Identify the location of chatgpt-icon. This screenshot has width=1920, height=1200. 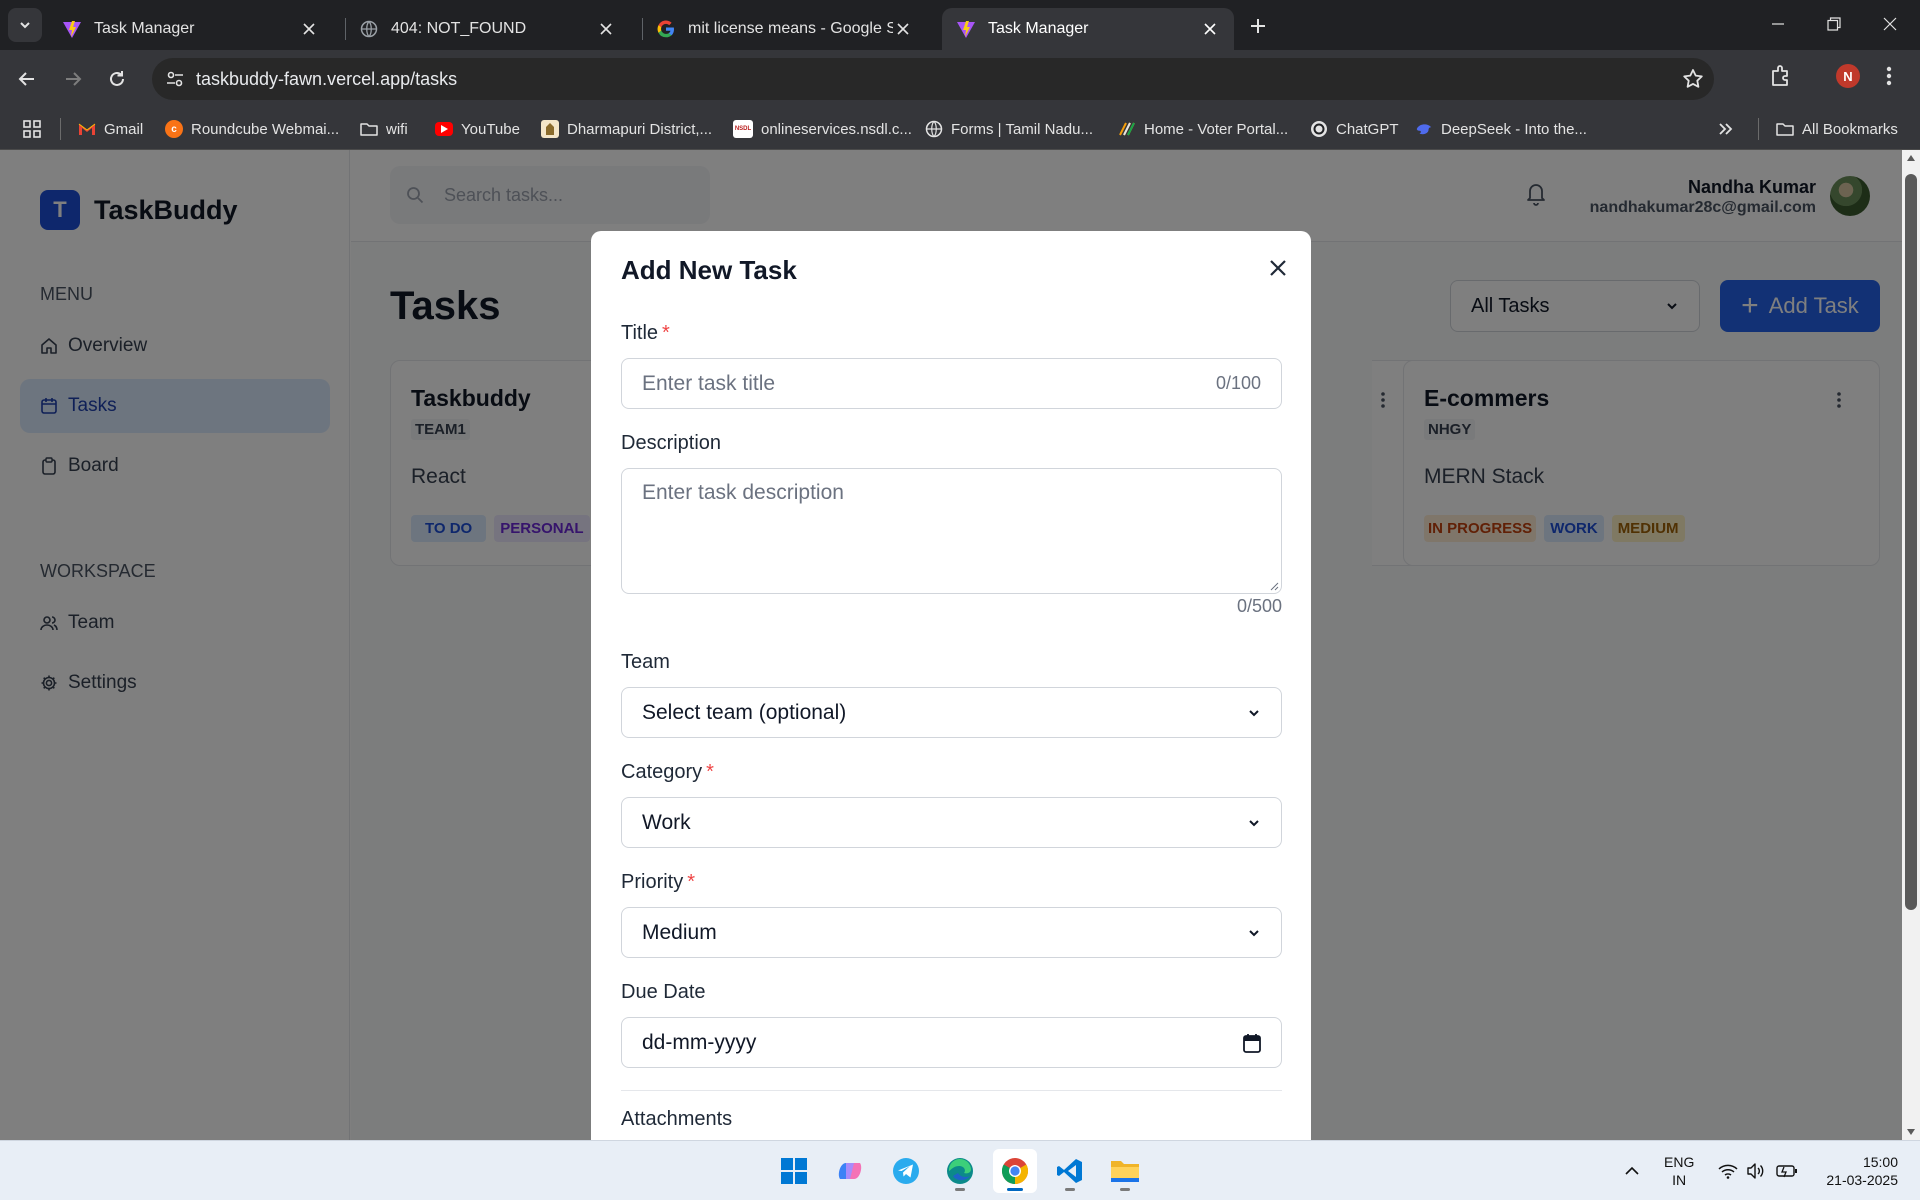
(1319, 129).